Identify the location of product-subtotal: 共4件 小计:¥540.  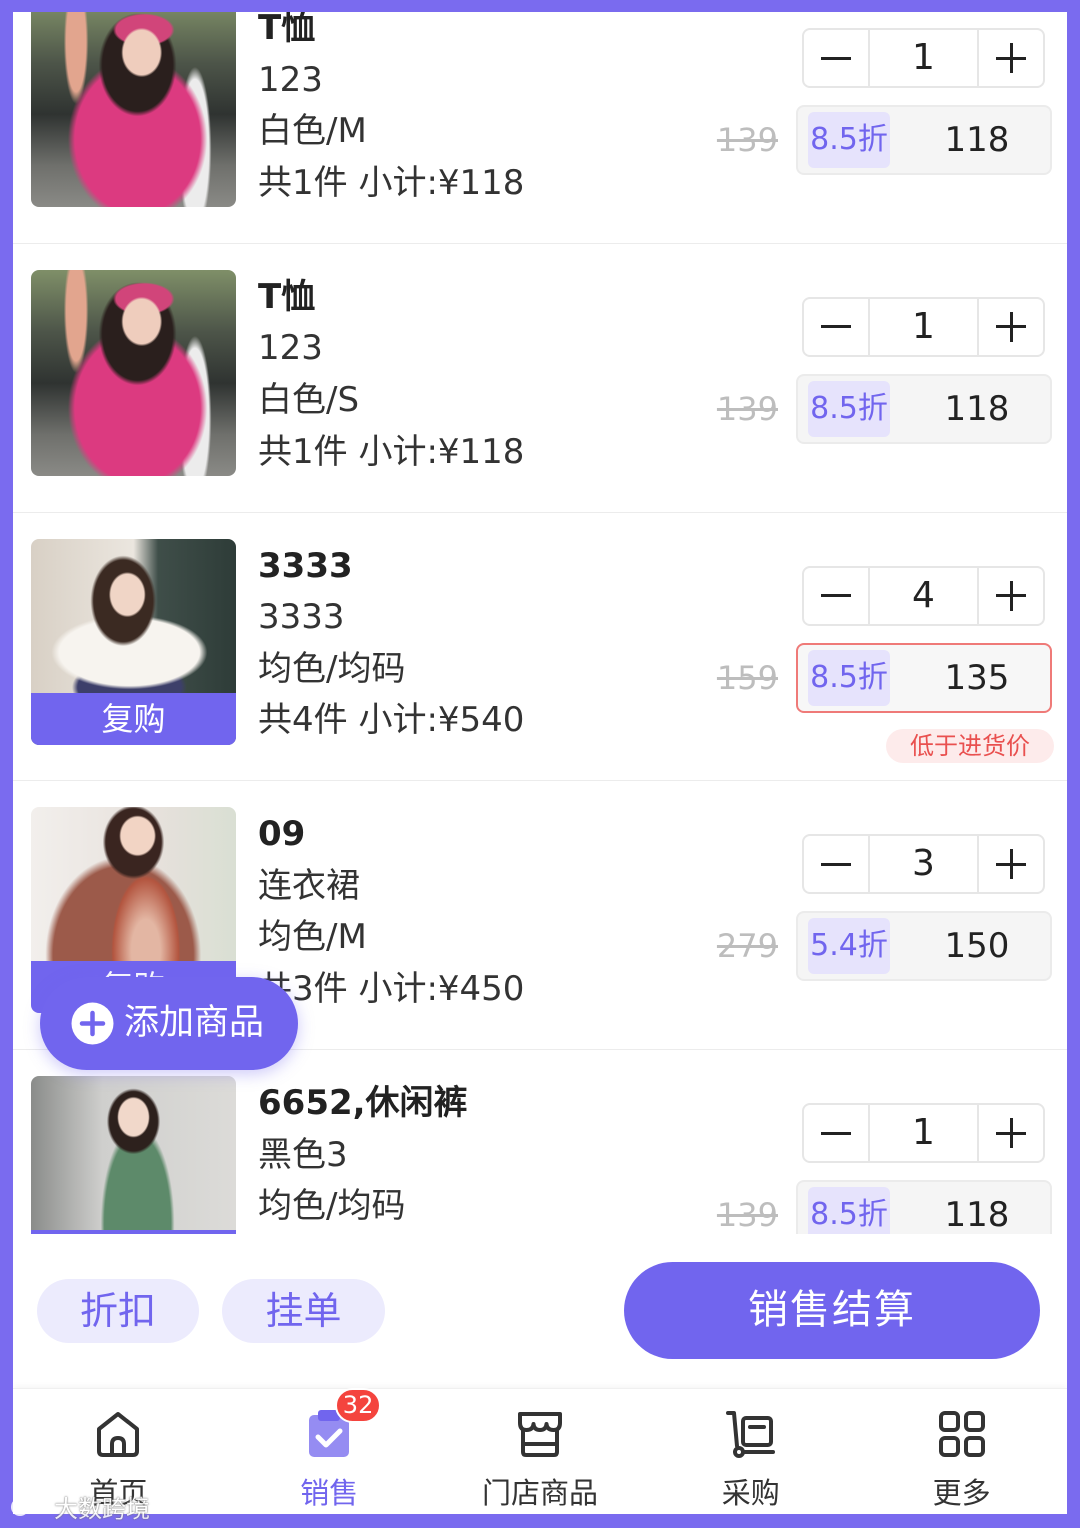
(391, 720).